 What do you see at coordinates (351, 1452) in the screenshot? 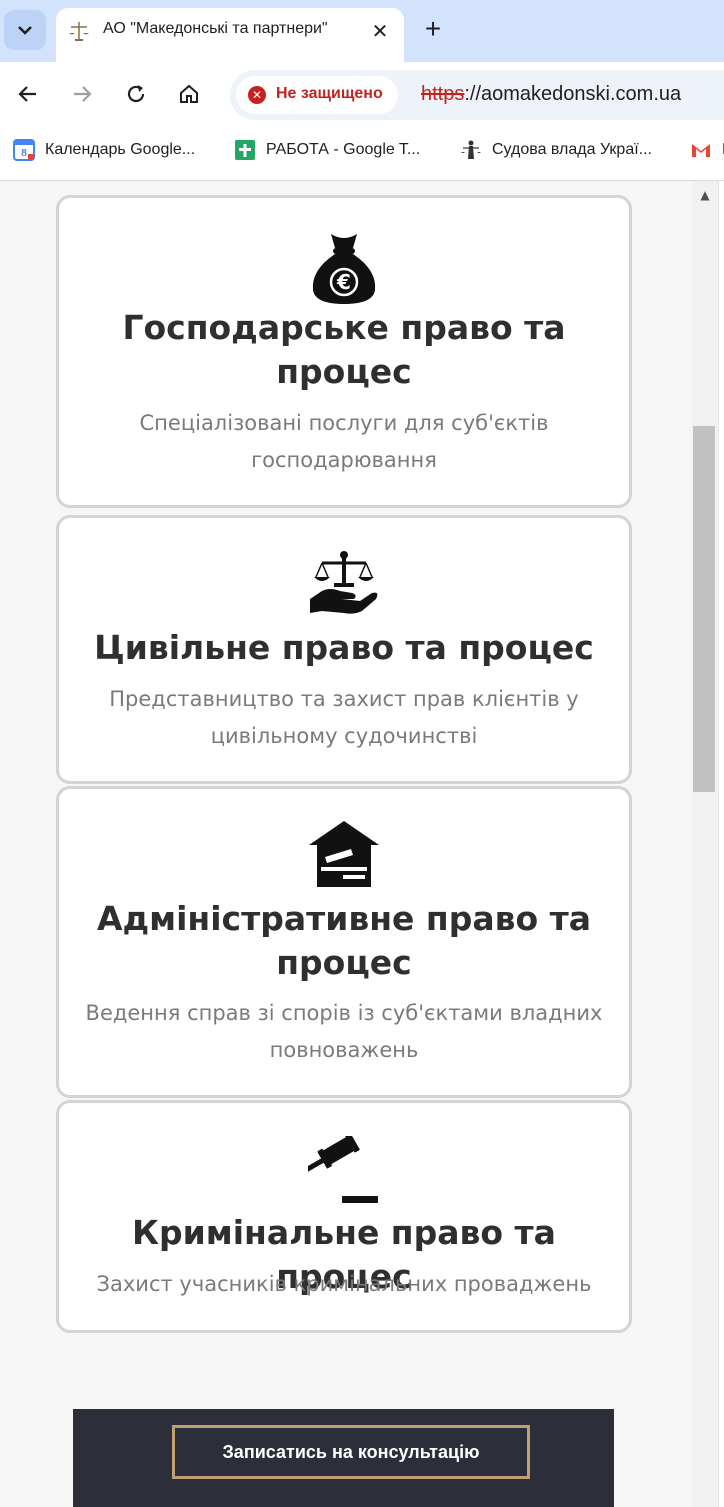
I see `book-consultation-button: Записатись на консультацію` at bounding box center [351, 1452].